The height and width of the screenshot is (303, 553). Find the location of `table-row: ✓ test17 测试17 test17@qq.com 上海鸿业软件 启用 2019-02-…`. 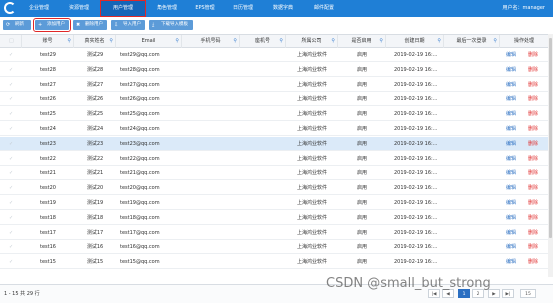

table-row: ✓ test17 测试17 test17@qq.com 上海鸿业软件 启用 2019-02-… is located at coordinates (274, 233).